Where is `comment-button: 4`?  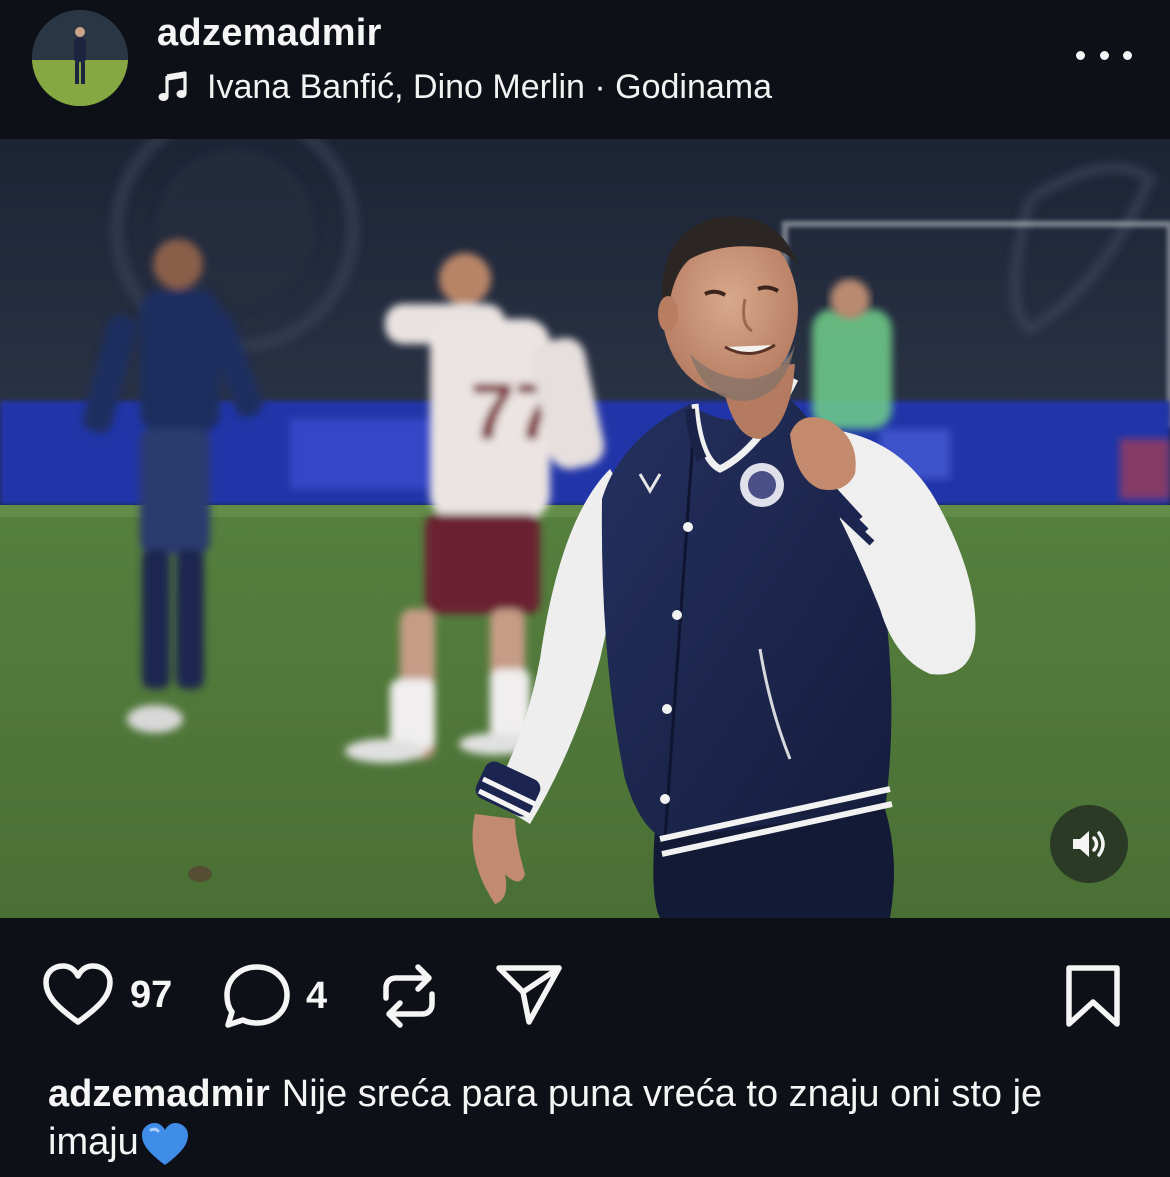
comment-button: 4 is located at coordinates (274, 996).